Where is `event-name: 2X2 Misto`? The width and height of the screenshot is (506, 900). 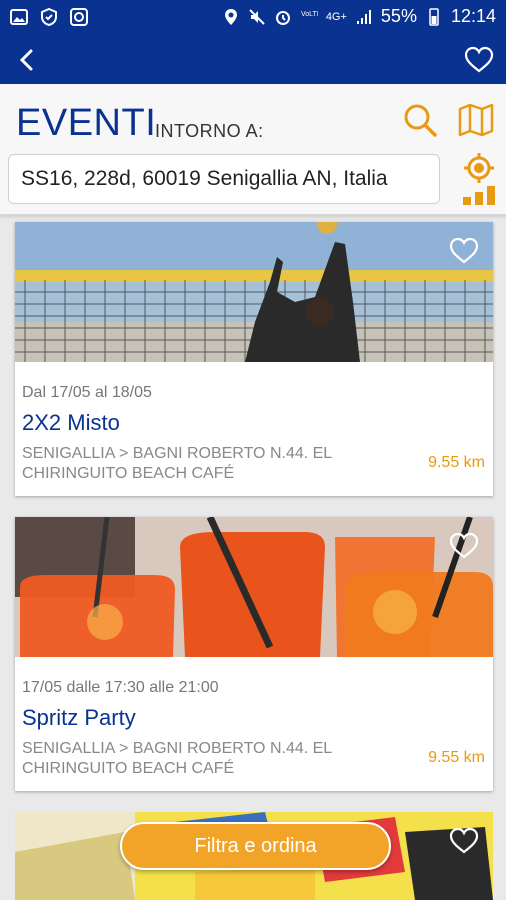 event-name: 2X2 Misto is located at coordinates (71, 423).